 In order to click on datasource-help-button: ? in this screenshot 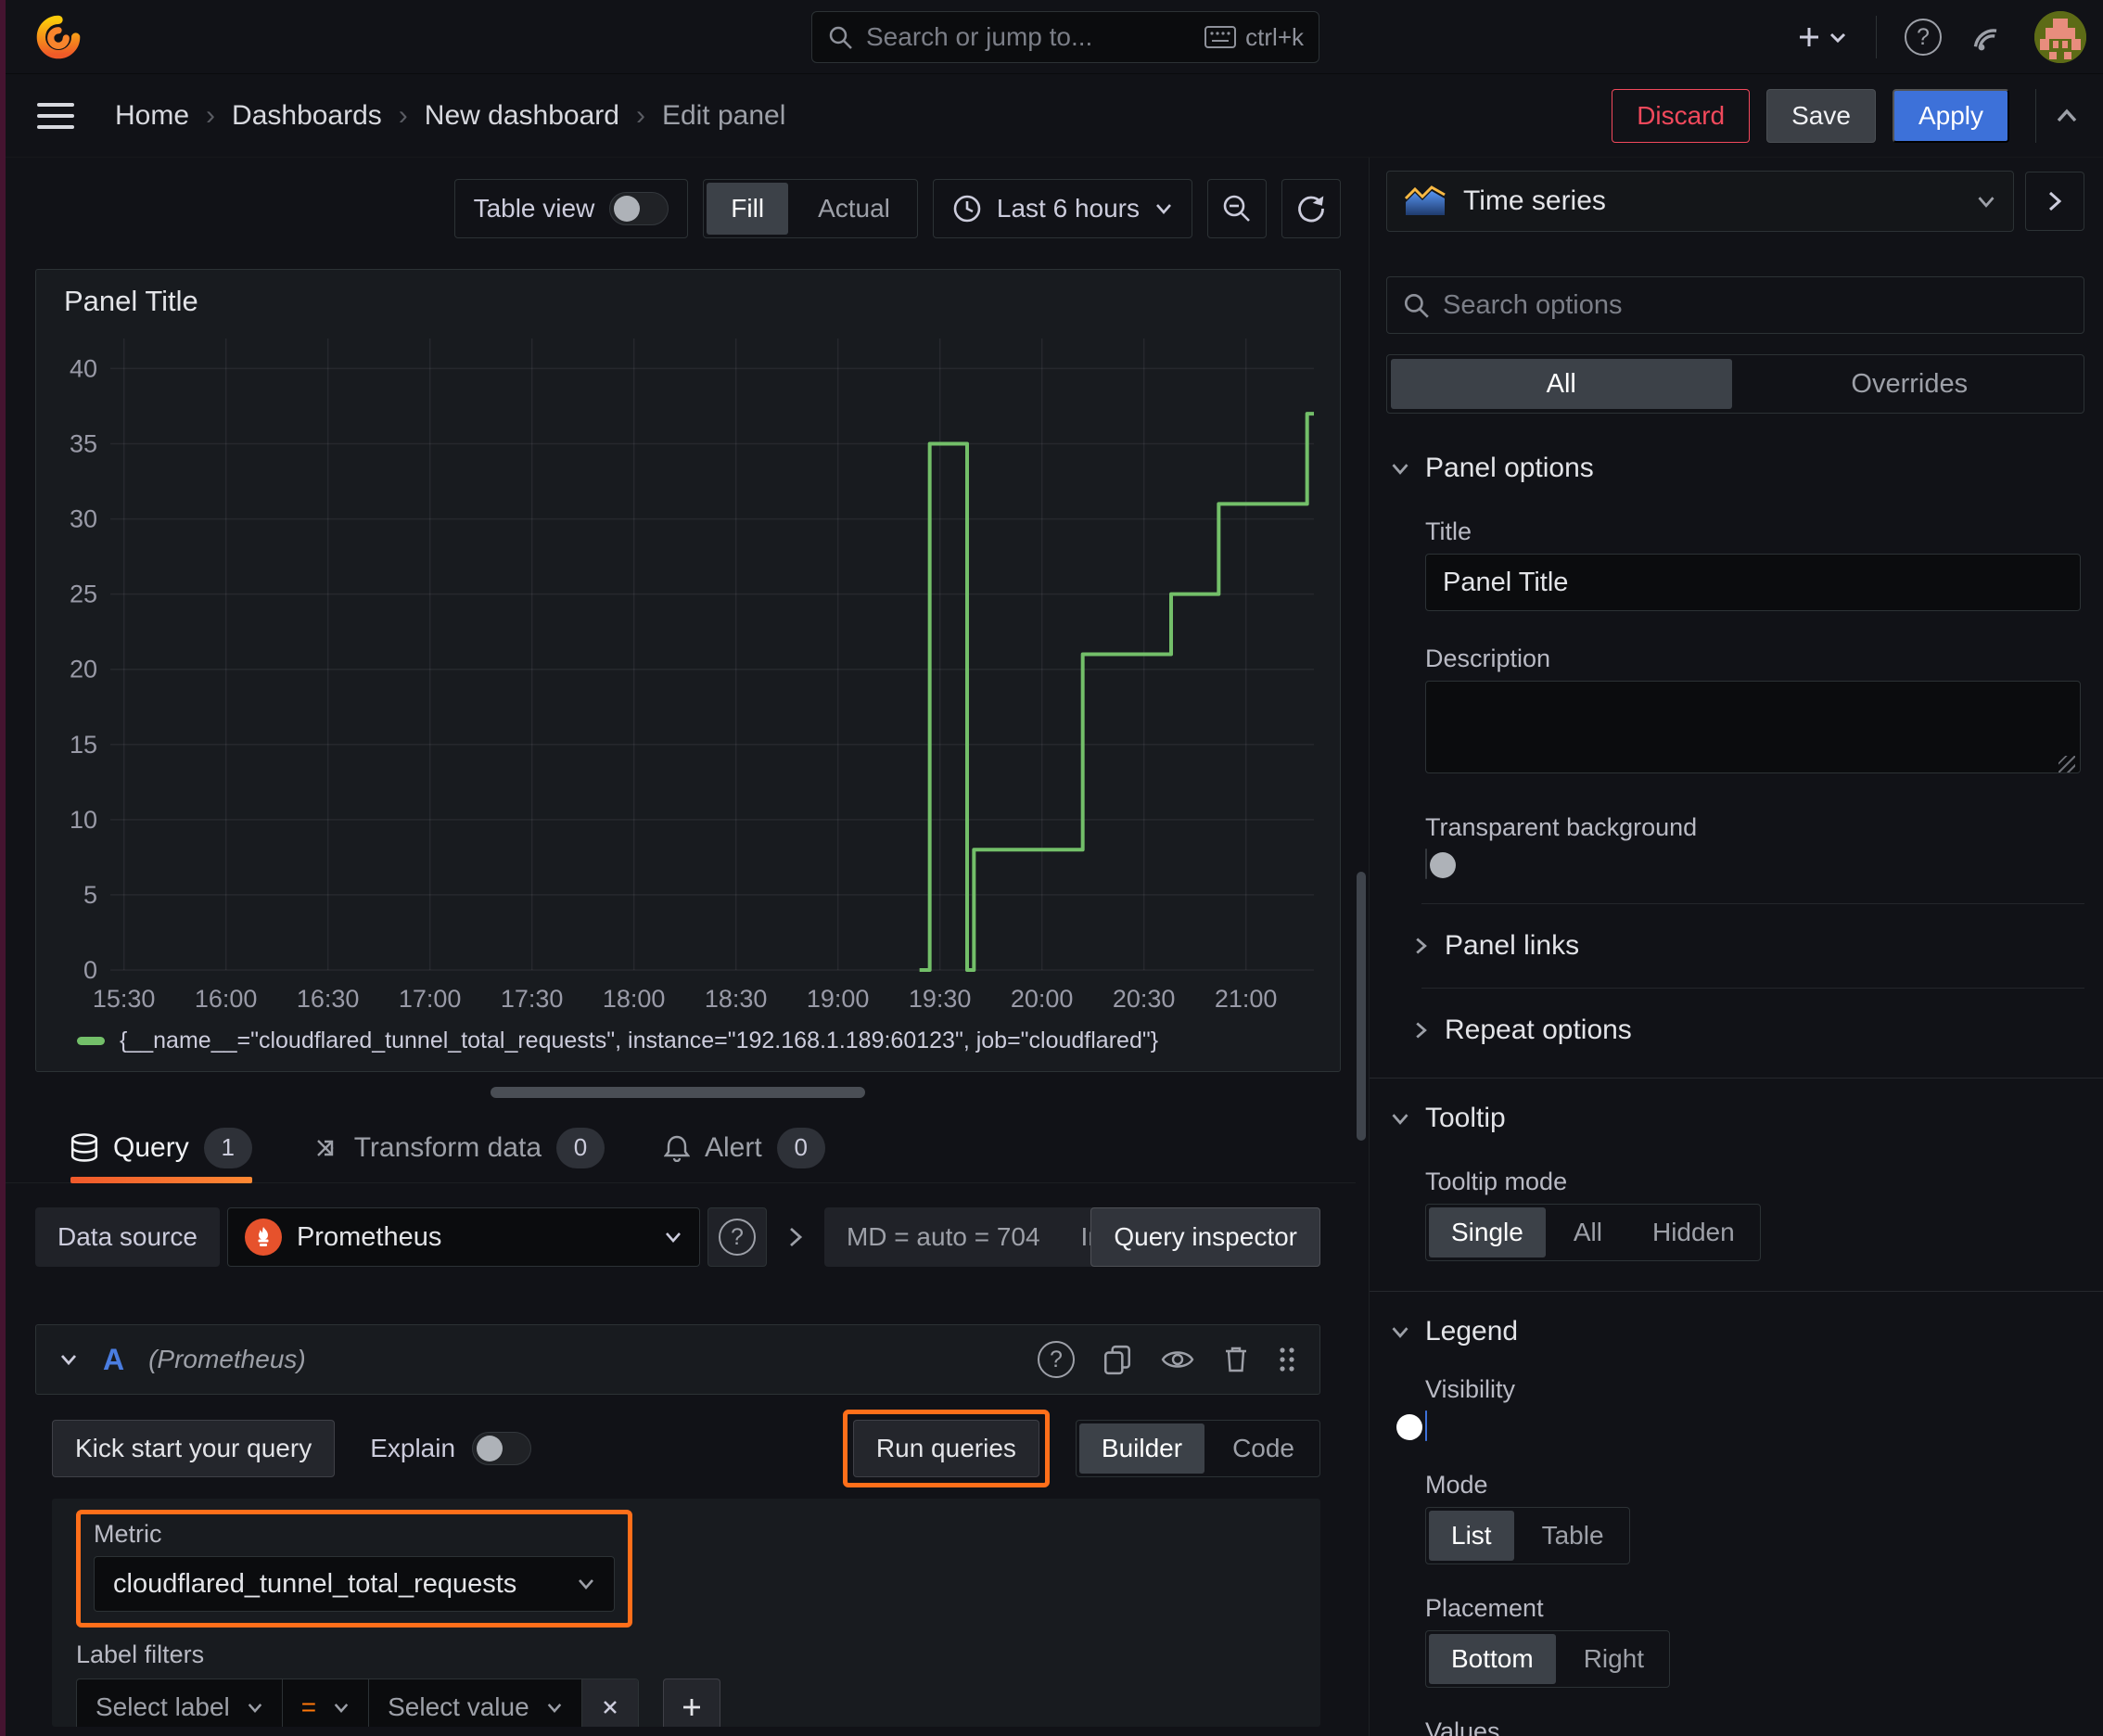, I will do `click(737, 1237)`.